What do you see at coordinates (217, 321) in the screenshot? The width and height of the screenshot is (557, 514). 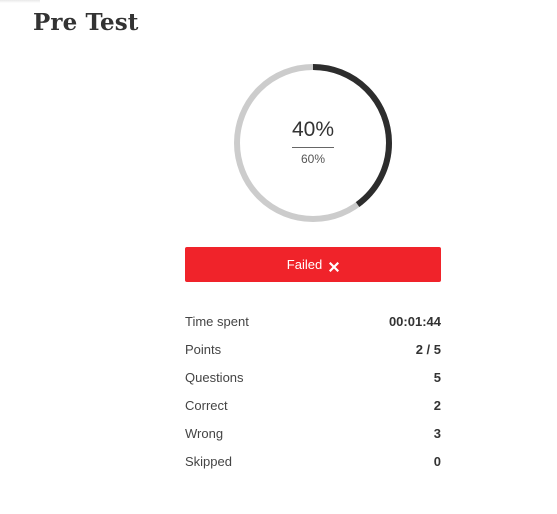 I see `stat-label: Time spent` at bounding box center [217, 321].